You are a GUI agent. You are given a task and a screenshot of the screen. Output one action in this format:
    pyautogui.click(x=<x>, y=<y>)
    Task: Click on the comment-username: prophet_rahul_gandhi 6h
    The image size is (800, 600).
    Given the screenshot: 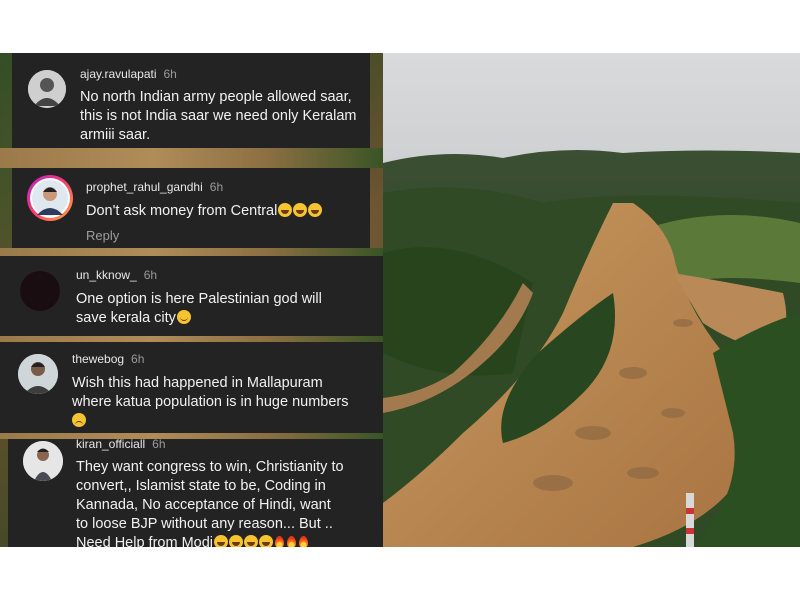 What is the action you would take?
    pyautogui.click(x=154, y=187)
    